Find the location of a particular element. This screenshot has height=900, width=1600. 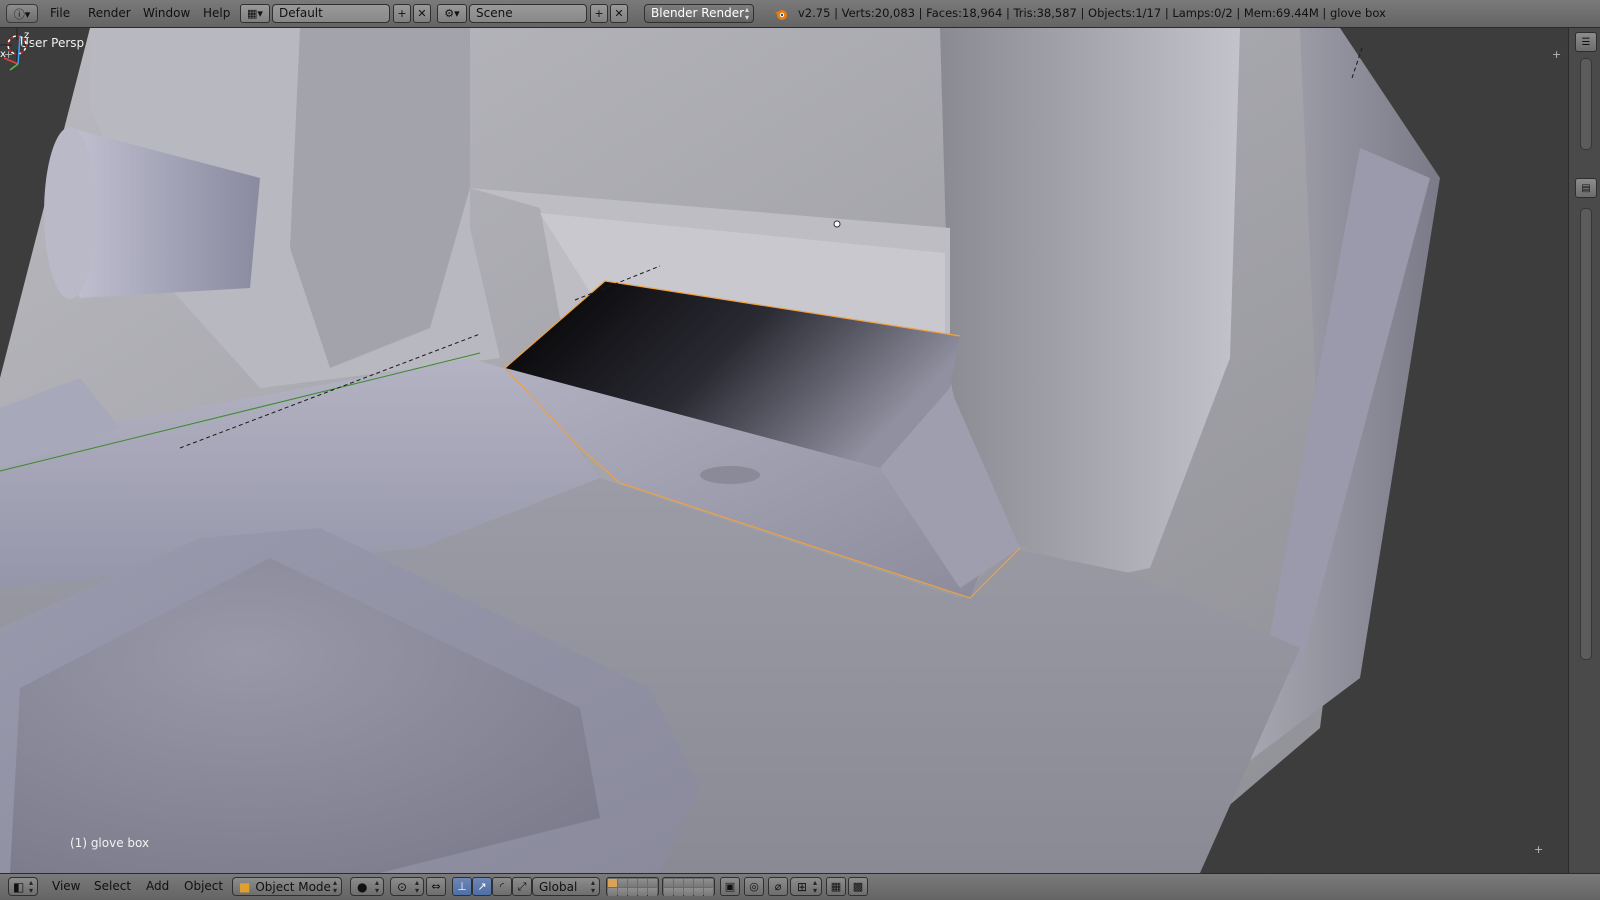

screen-layout-icon: ▦▾ is located at coordinates (255, 13).